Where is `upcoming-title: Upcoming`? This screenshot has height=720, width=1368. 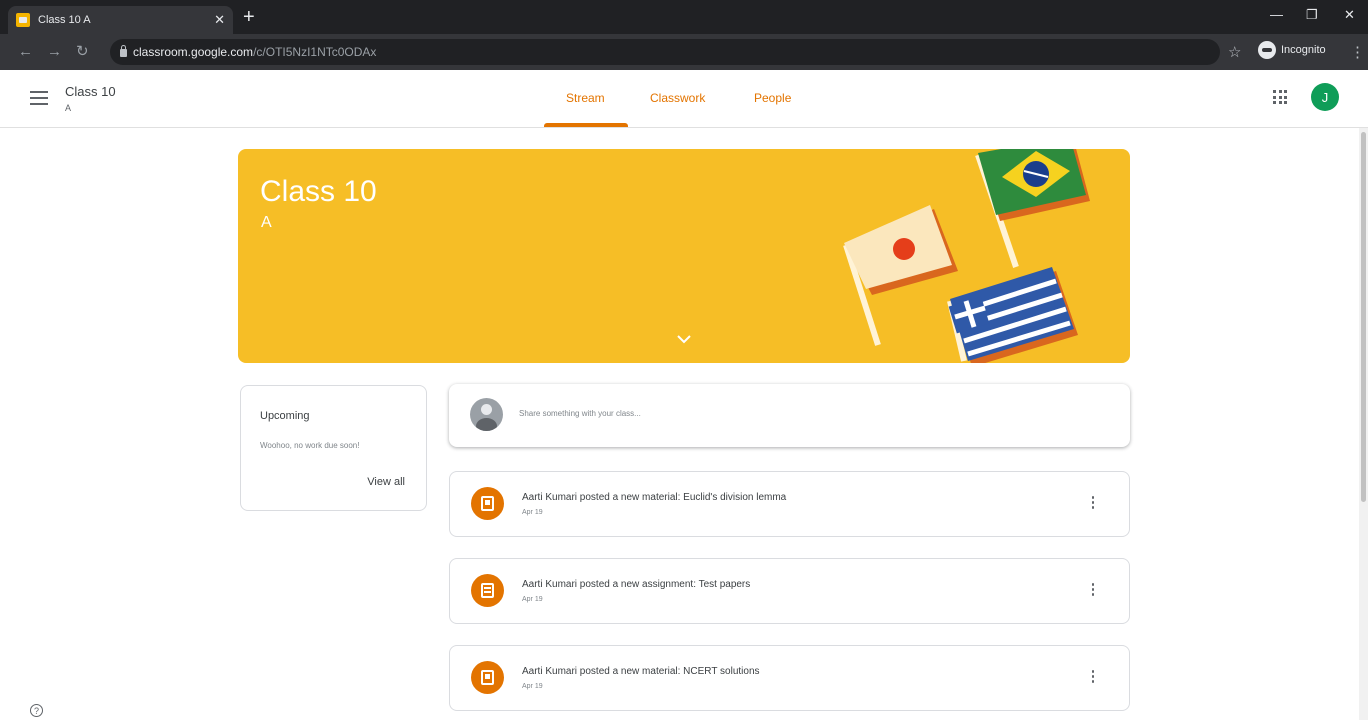
upcoming-title: Upcoming is located at coordinates (285, 416).